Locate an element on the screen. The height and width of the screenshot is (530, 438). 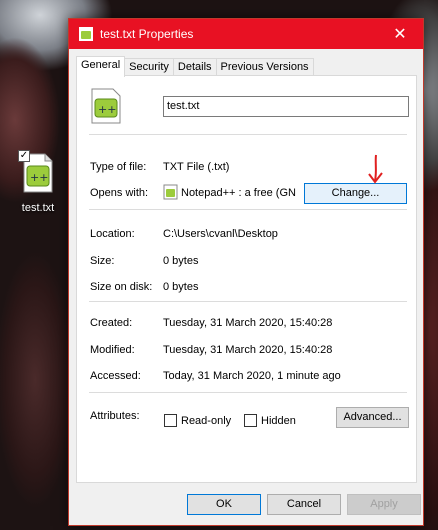
location-value: C:\Users\cvanl\Desktop is located at coordinates (220, 234).